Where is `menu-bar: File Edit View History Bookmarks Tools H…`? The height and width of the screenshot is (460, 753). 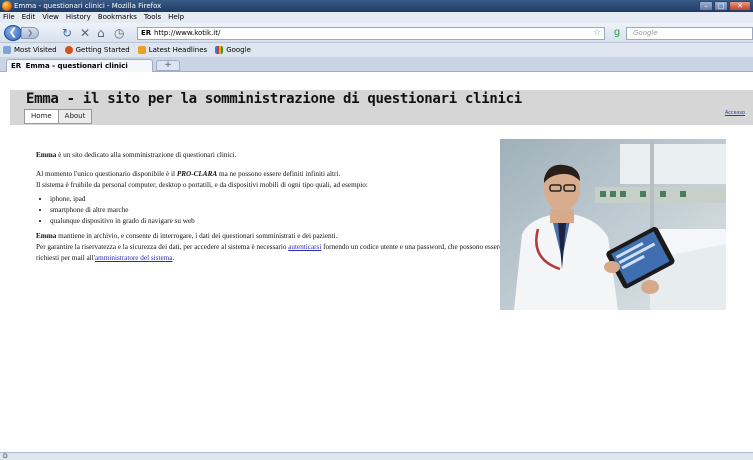 menu-bar: File Edit View History Bookmarks Tools H… is located at coordinates (376, 17).